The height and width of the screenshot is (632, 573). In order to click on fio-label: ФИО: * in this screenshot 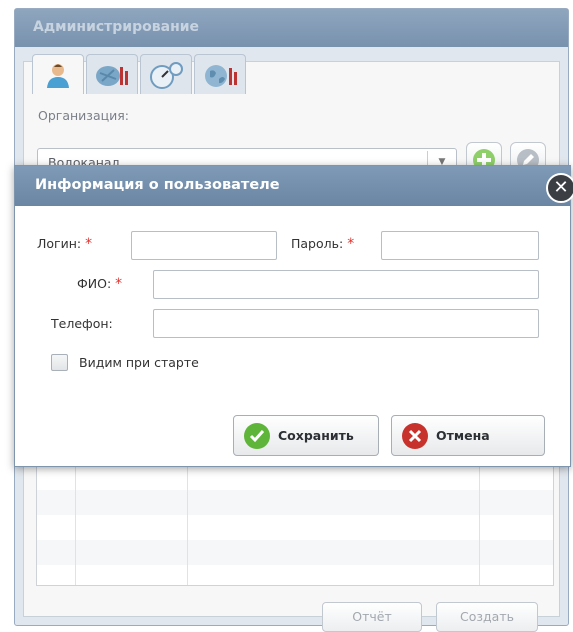, I will do `click(100, 284)`.